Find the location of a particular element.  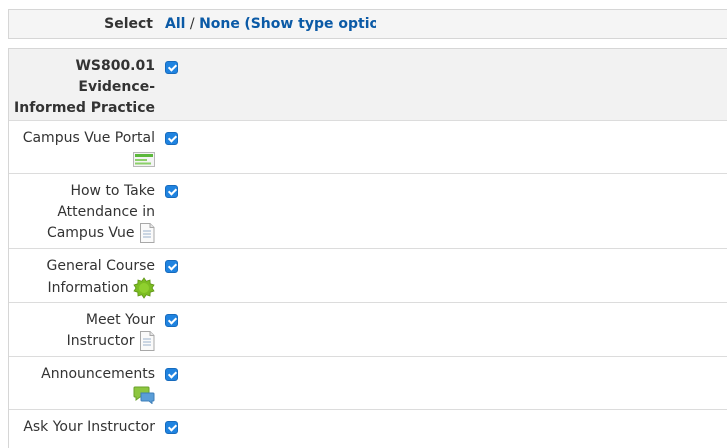

name-line: Meet Your is located at coordinates (120, 320).